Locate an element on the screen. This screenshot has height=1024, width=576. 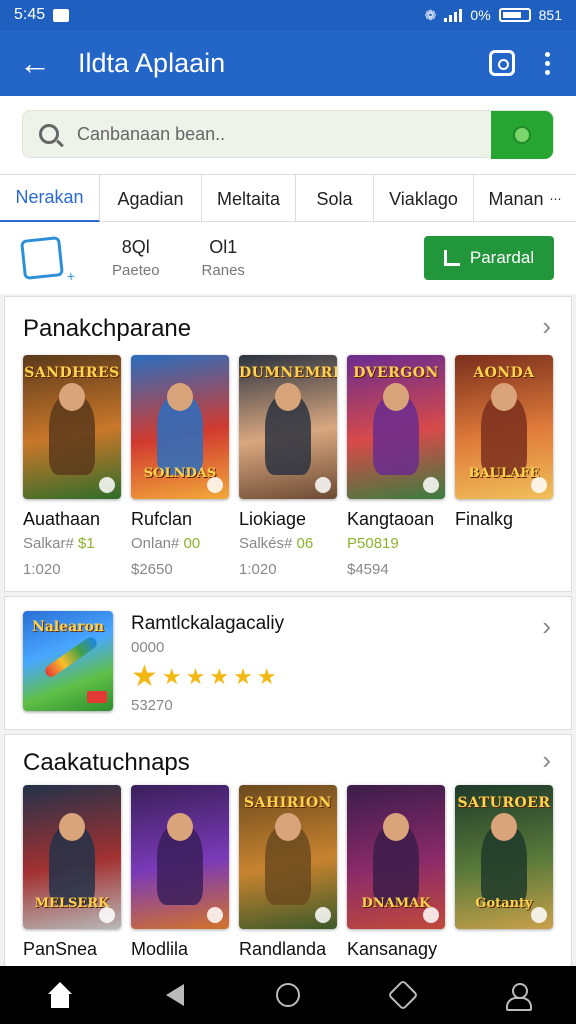
app-tile: MELSERK is located at coordinates (72, 857).